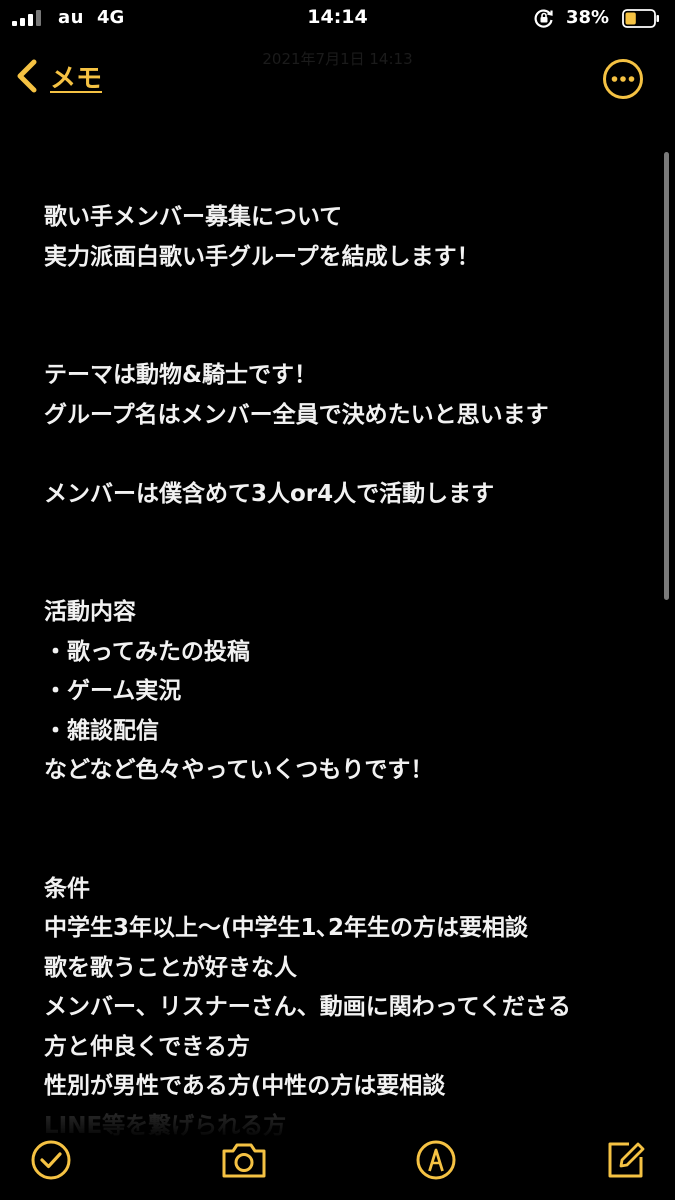 This screenshot has height=1200, width=675. What do you see at coordinates (666, 376) in the screenshot?
I see `scrollbar` at bounding box center [666, 376].